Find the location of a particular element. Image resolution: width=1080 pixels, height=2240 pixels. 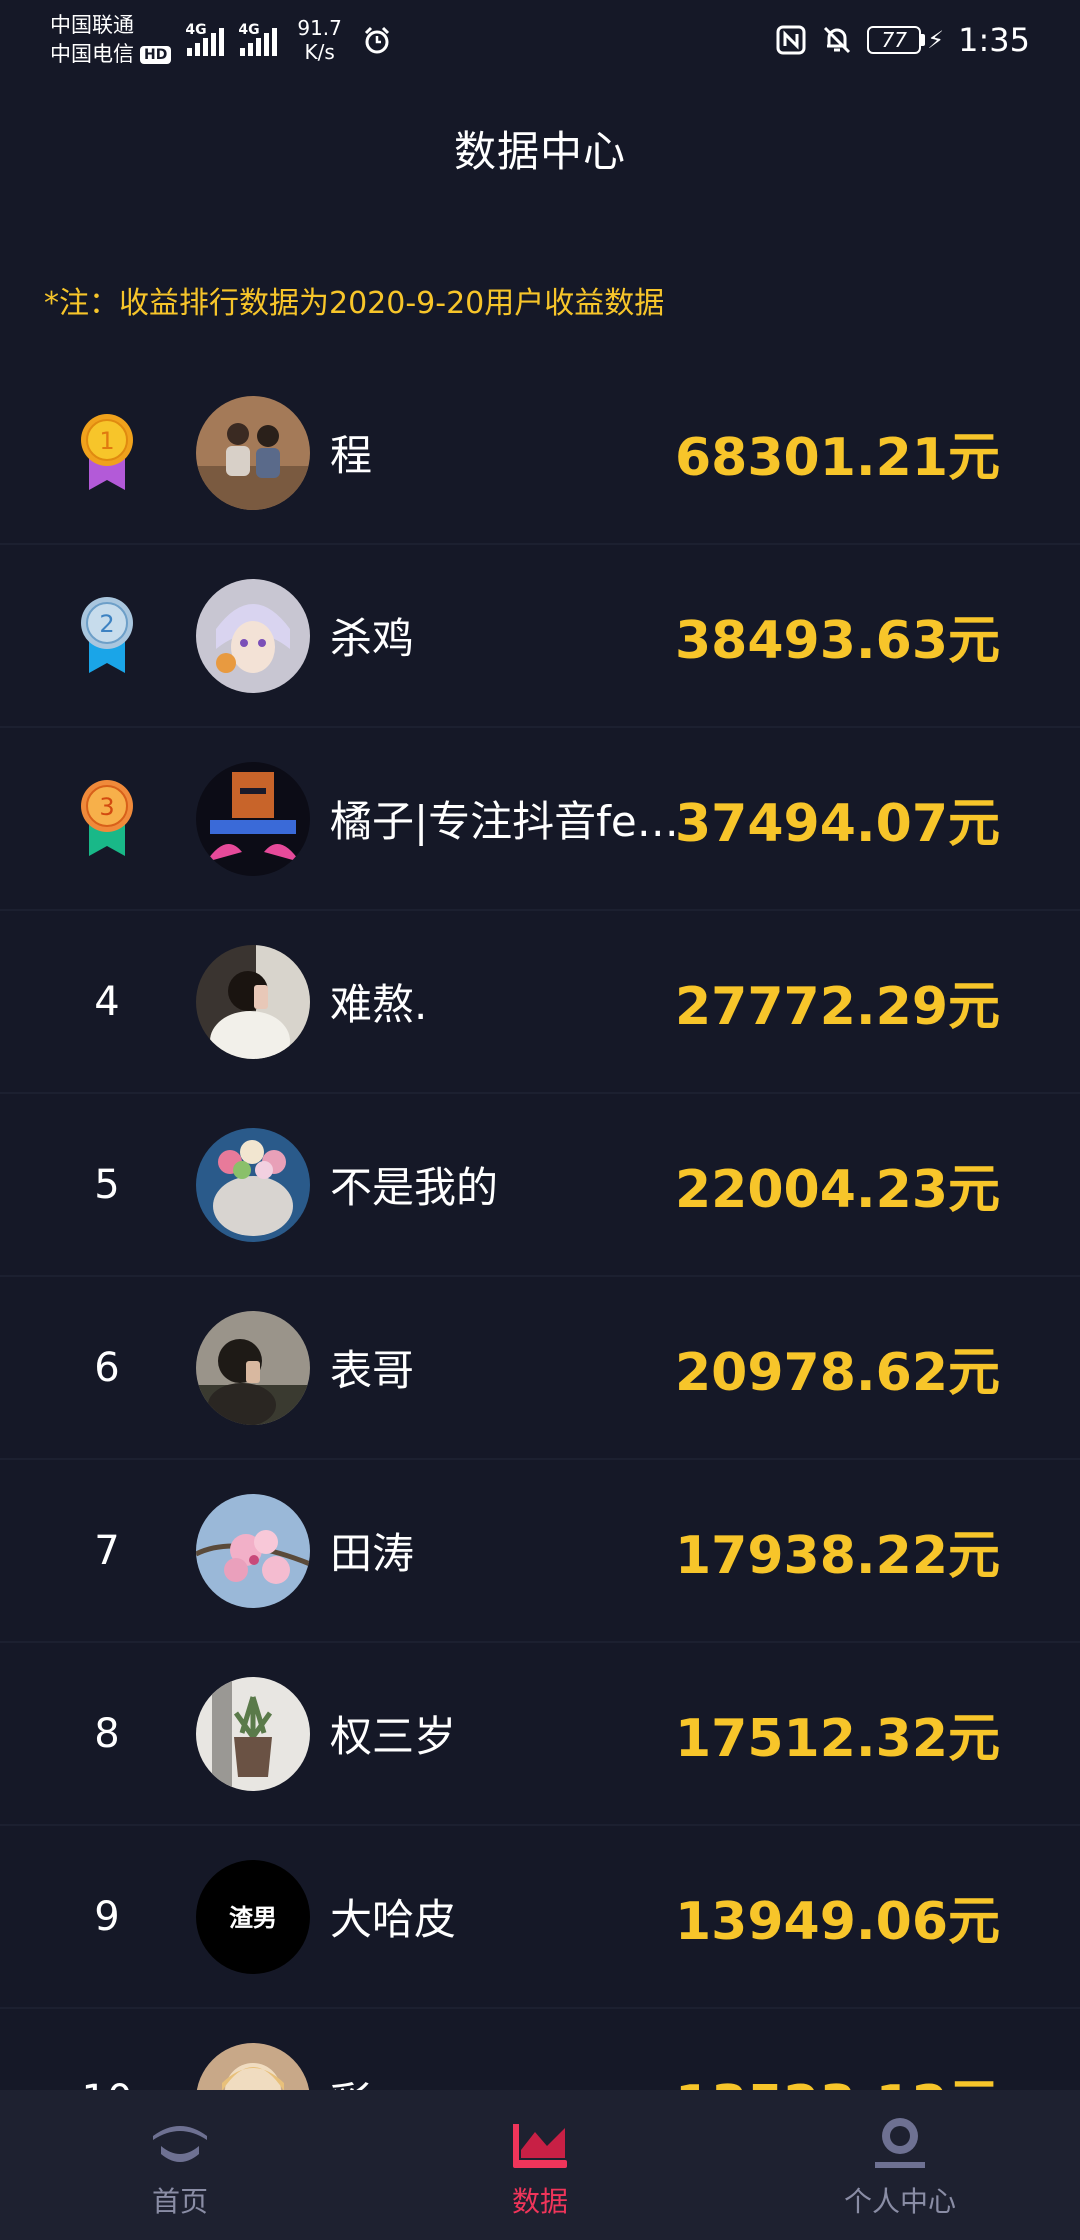

earnings-amount: 38493.63元 is located at coordinates (837, 641).